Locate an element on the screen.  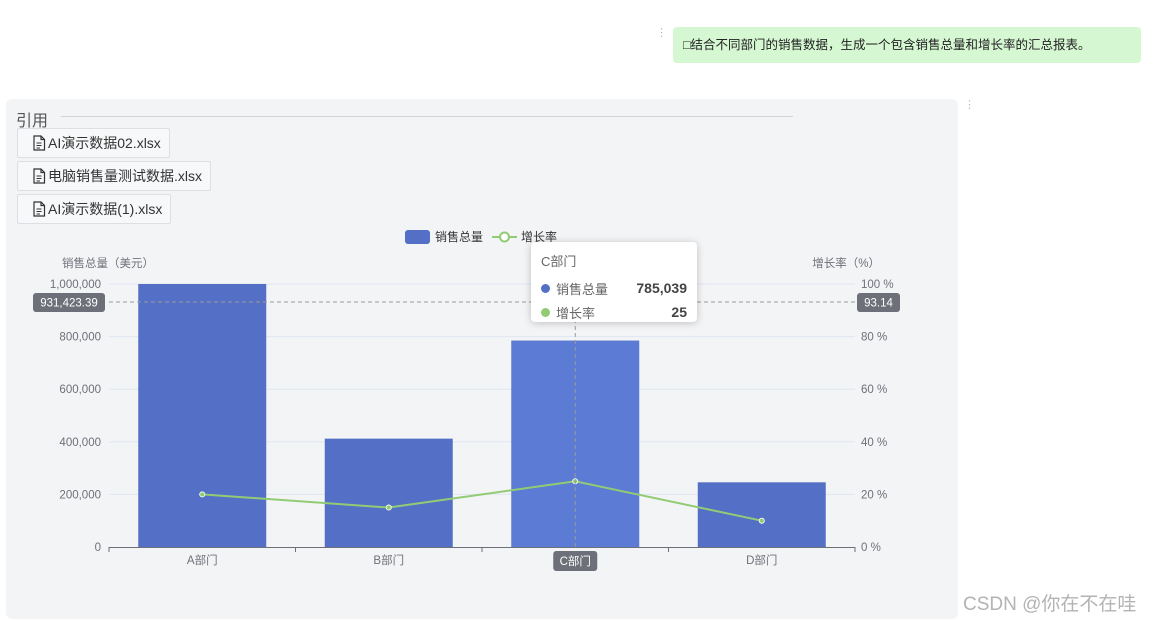
axis-pointer-left-label: 931,423.39 is located at coordinates (69, 304).